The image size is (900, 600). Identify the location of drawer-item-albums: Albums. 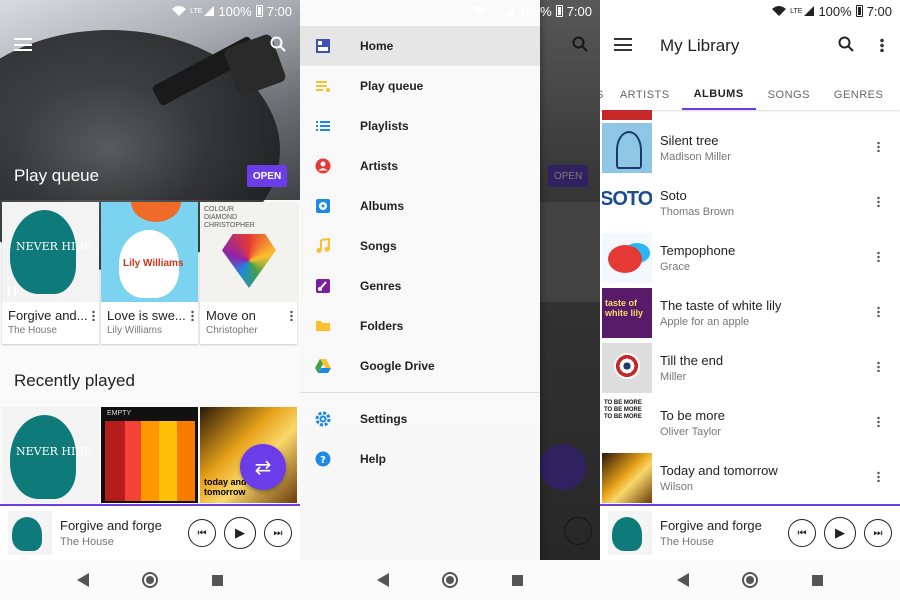
(420, 206).